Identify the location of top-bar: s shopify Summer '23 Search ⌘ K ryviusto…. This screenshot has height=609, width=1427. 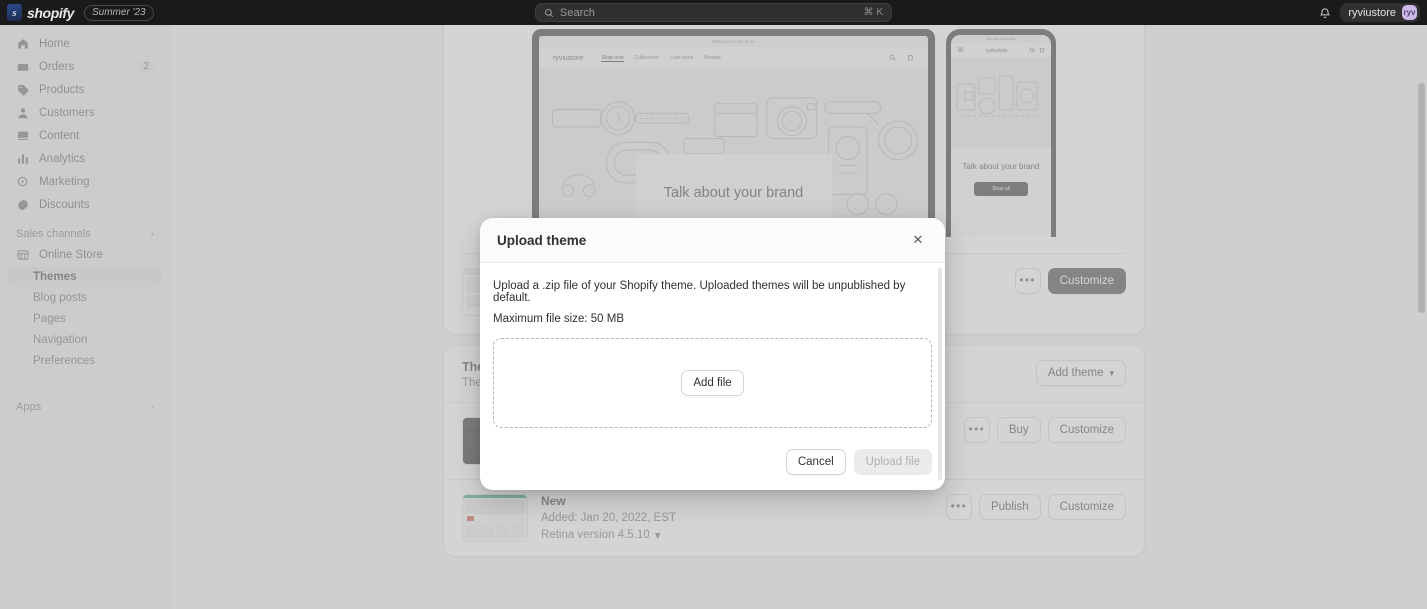
(713, 12).